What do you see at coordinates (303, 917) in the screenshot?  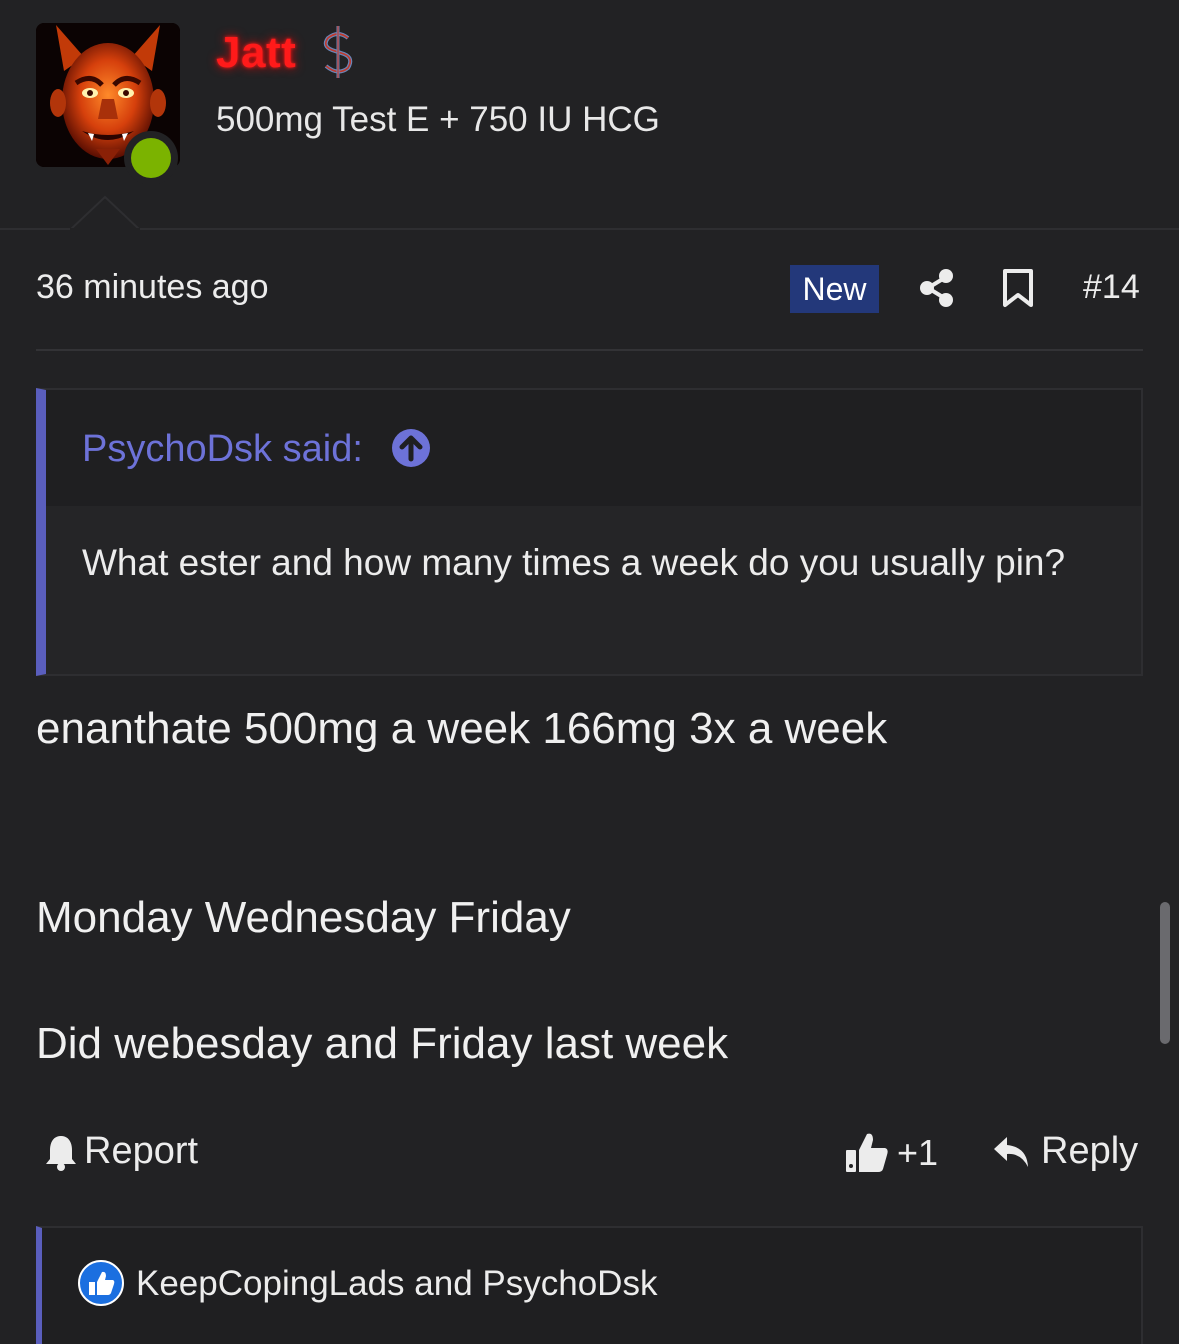 I see `post-body-line: Monday Wednesday Friday` at bounding box center [303, 917].